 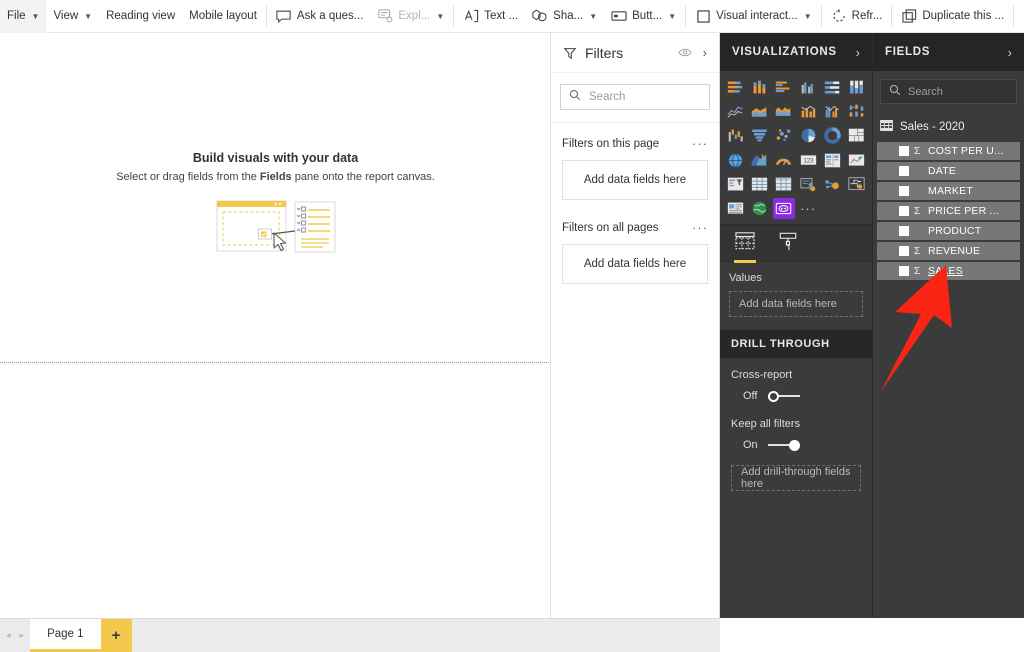 What do you see at coordinates (684, 52) in the screenshot?
I see `hide-filters-eye-icon` at bounding box center [684, 52].